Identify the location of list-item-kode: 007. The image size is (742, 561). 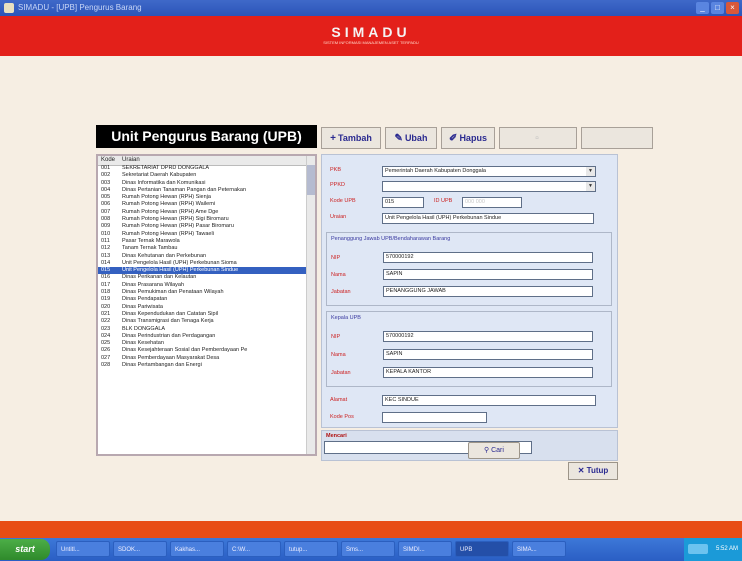
(106, 211).